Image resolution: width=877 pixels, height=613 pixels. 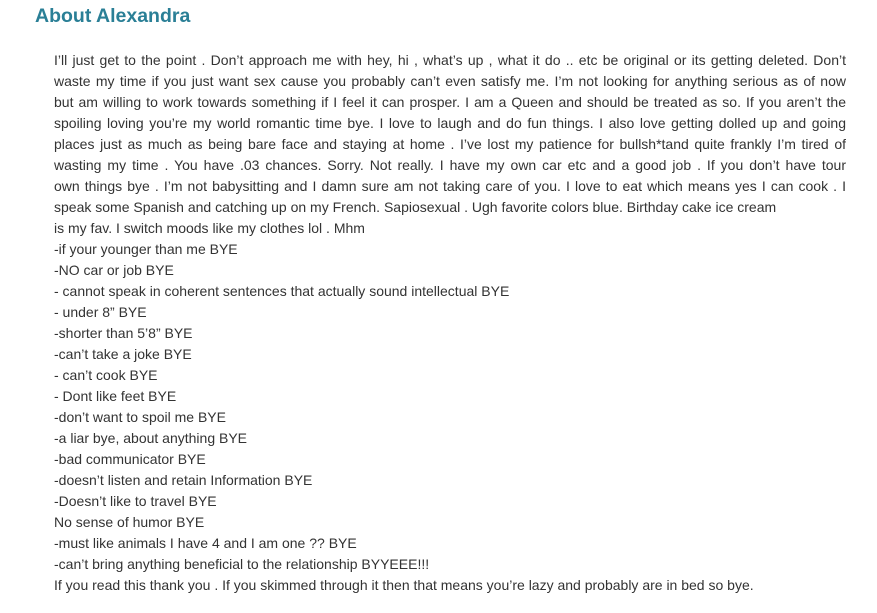 What do you see at coordinates (106, 375) in the screenshot?
I see `list-item: - can’t cook BYE` at bounding box center [106, 375].